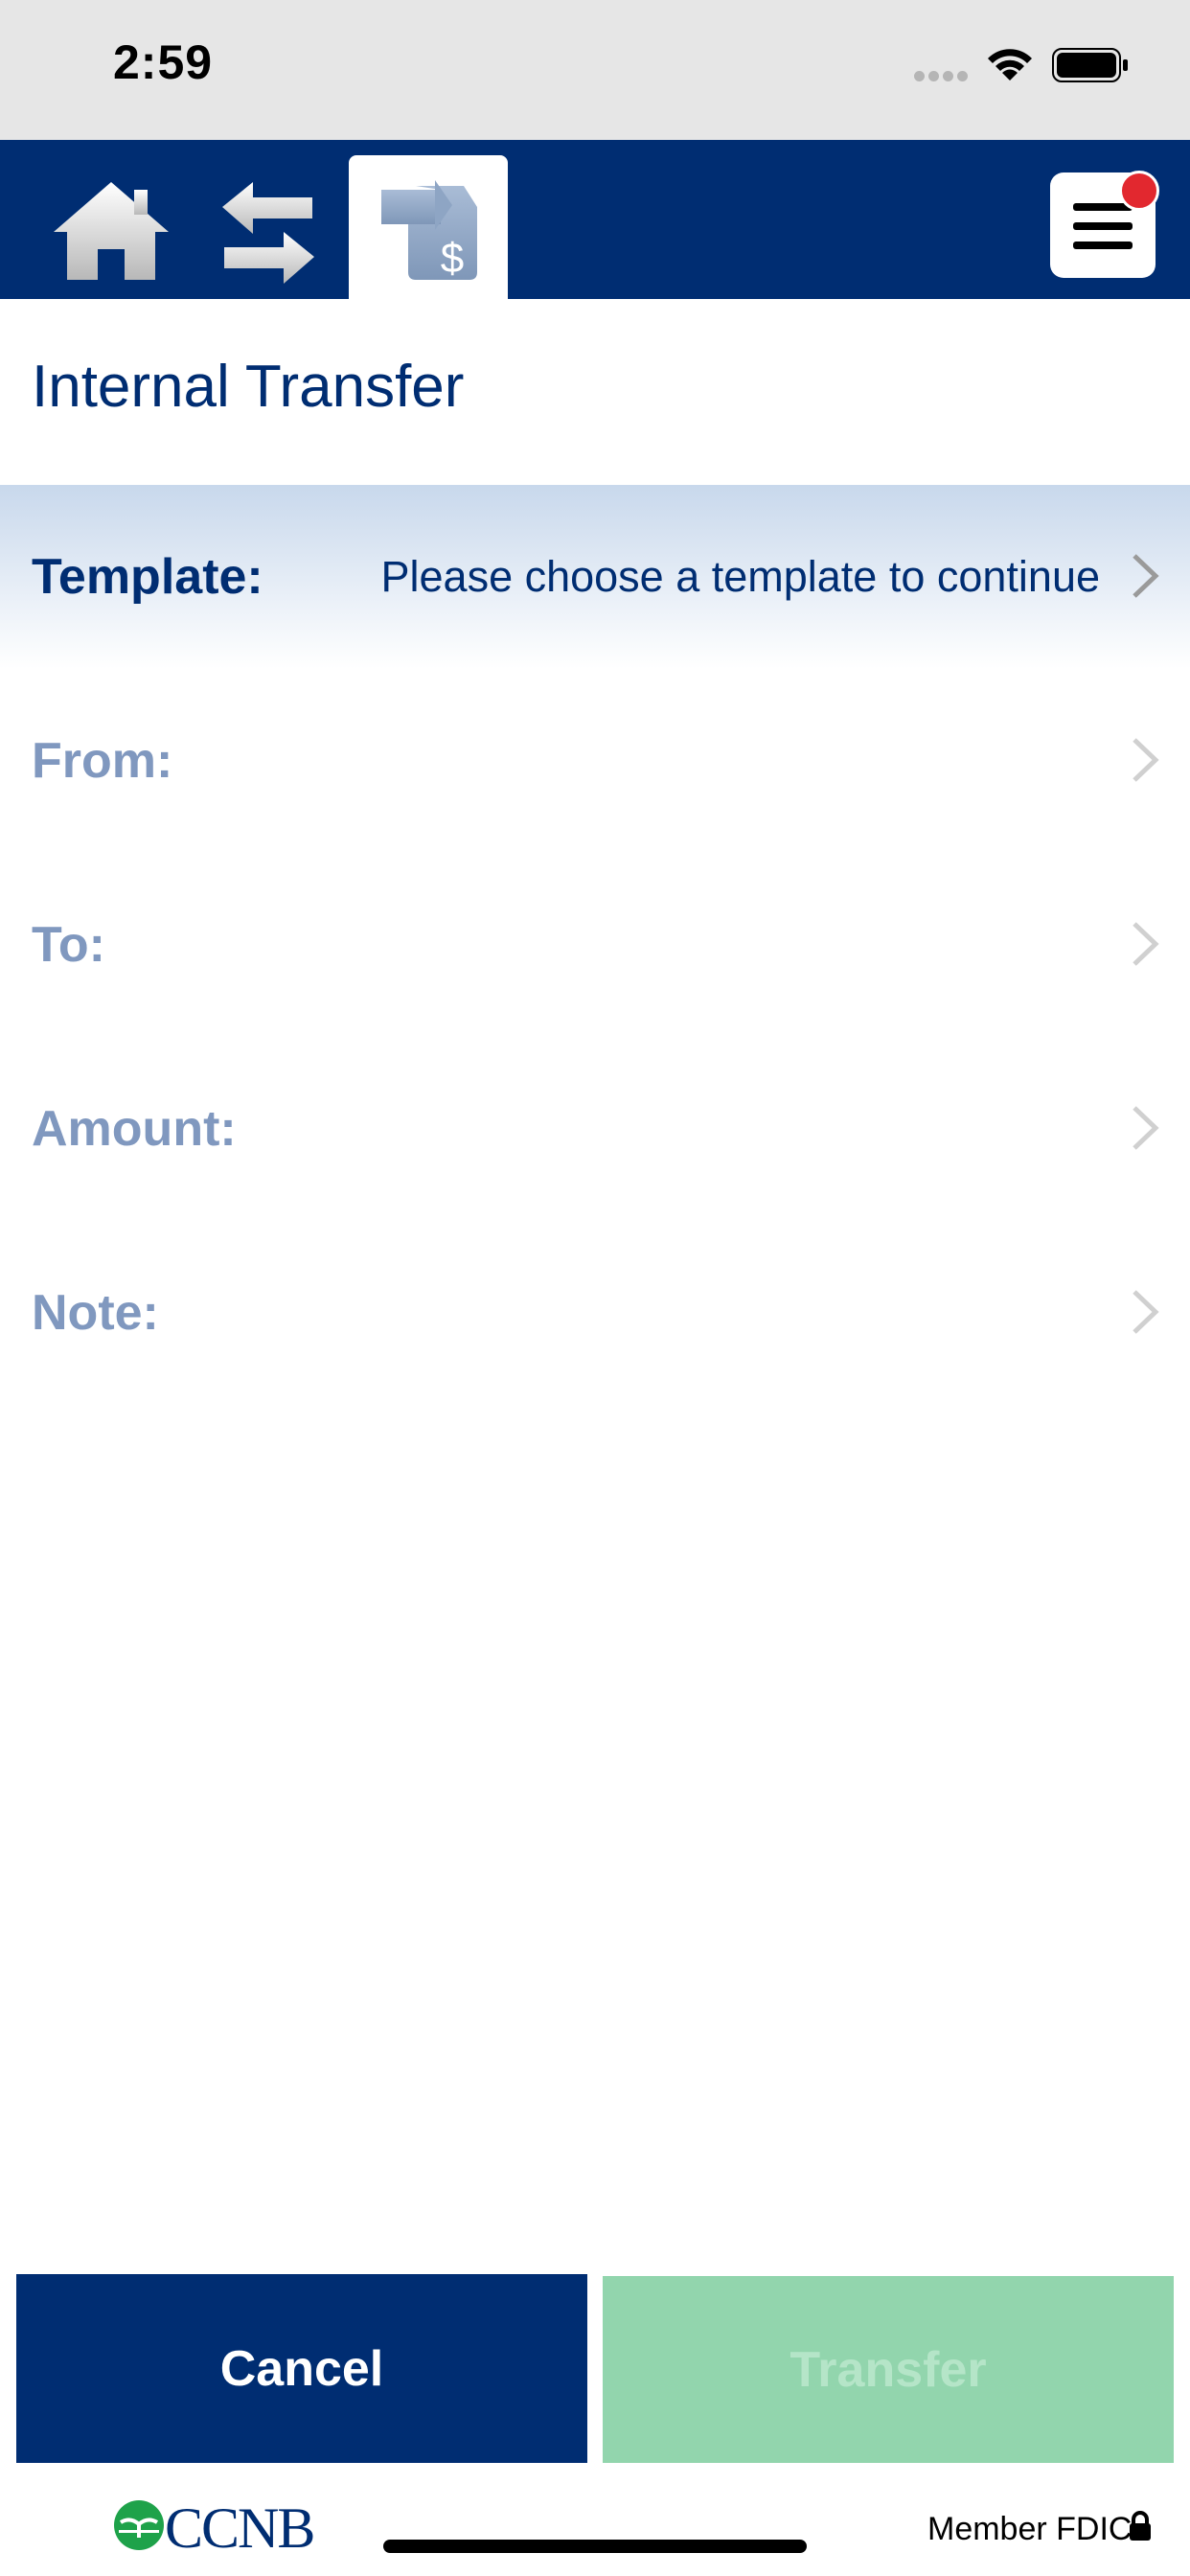 The width and height of the screenshot is (1190, 2576). Describe the element at coordinates (95, 1313) in the screenshot. I see `note-label: Note:` at that location.